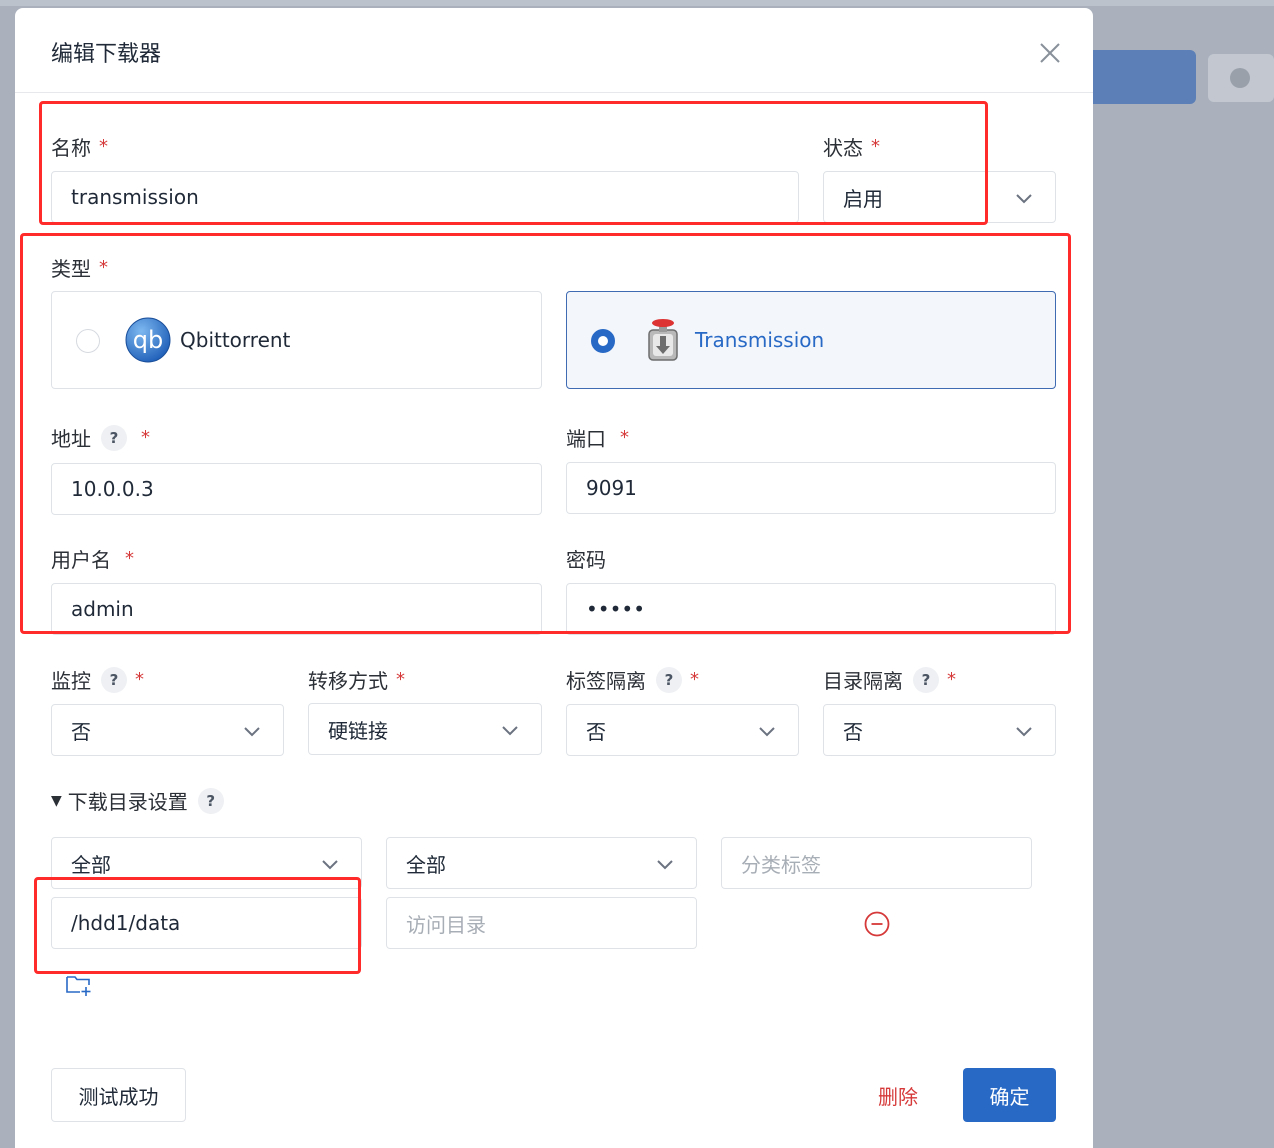  What do you see at coordinates (611, 488) in the screenshot?
I see `port-value: 9091` at bounding box center [611, 488].